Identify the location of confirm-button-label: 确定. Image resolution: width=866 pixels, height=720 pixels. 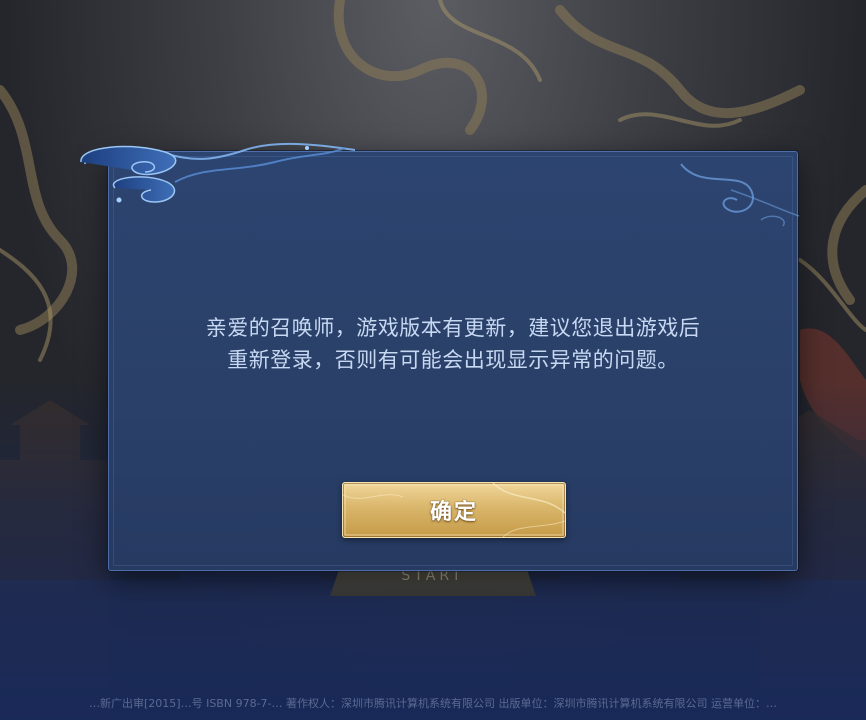
(453, 512).